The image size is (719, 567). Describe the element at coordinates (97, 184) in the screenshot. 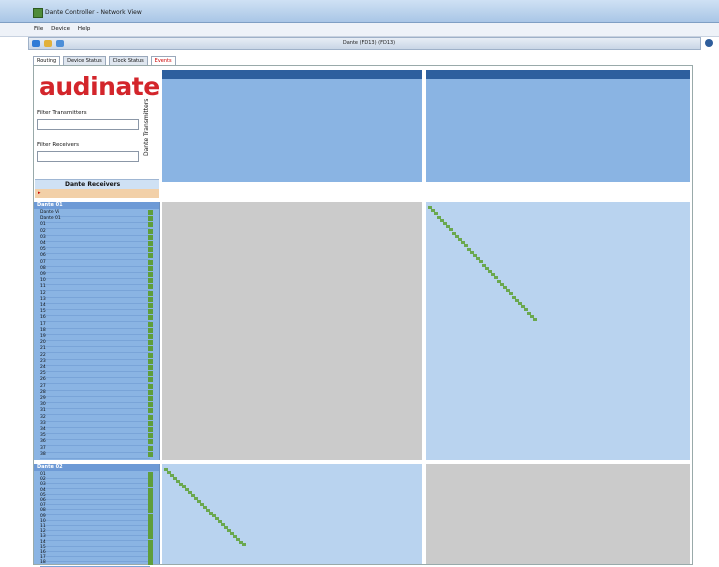

I see `dante-receivers-header: Dante Receivers` at that location.